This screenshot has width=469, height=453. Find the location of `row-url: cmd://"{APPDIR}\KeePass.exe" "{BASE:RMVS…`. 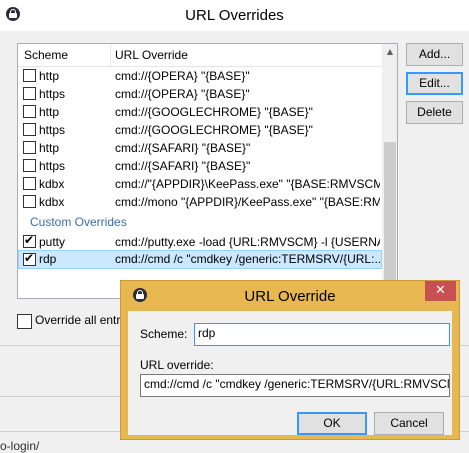

row-url: cmd://"{APPDIR}\KeePass.exe" "{BASE:RMVS… is located at coordinates (247, 184).